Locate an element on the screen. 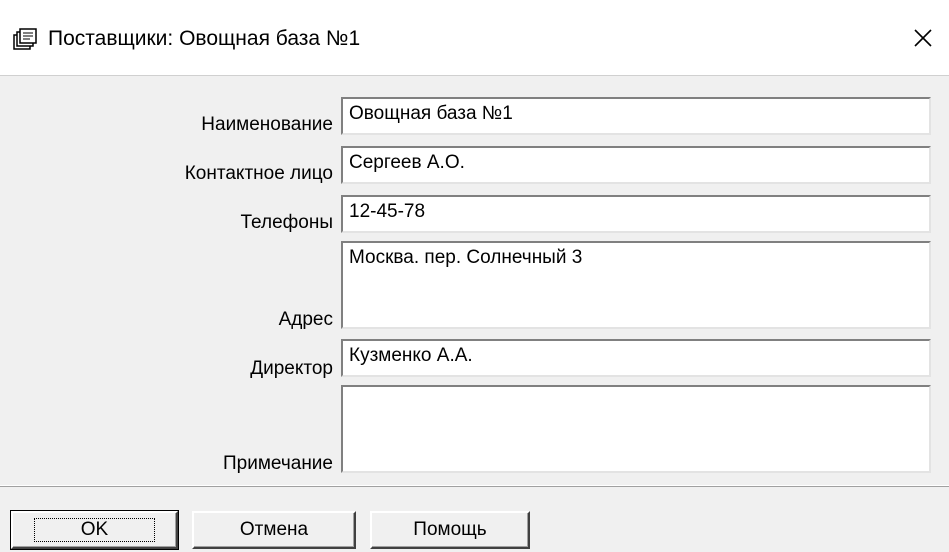 Image resolution: width=949 pixels, height=552 pixels. help-button-label: Помощь is located at coordinates (450, 529).